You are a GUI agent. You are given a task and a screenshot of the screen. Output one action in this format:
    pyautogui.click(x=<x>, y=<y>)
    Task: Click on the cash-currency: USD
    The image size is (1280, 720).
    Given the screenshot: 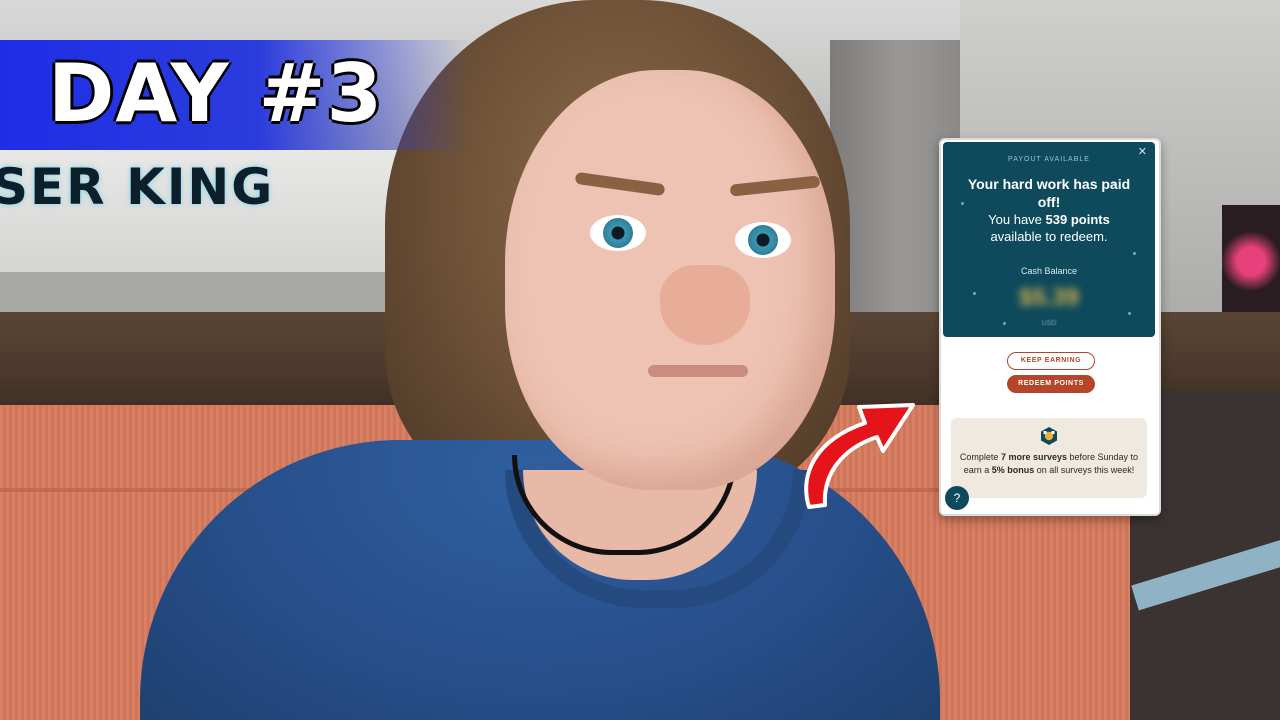 What is the action you would take?
    pyautogui.click(x=1049, y=323)
    